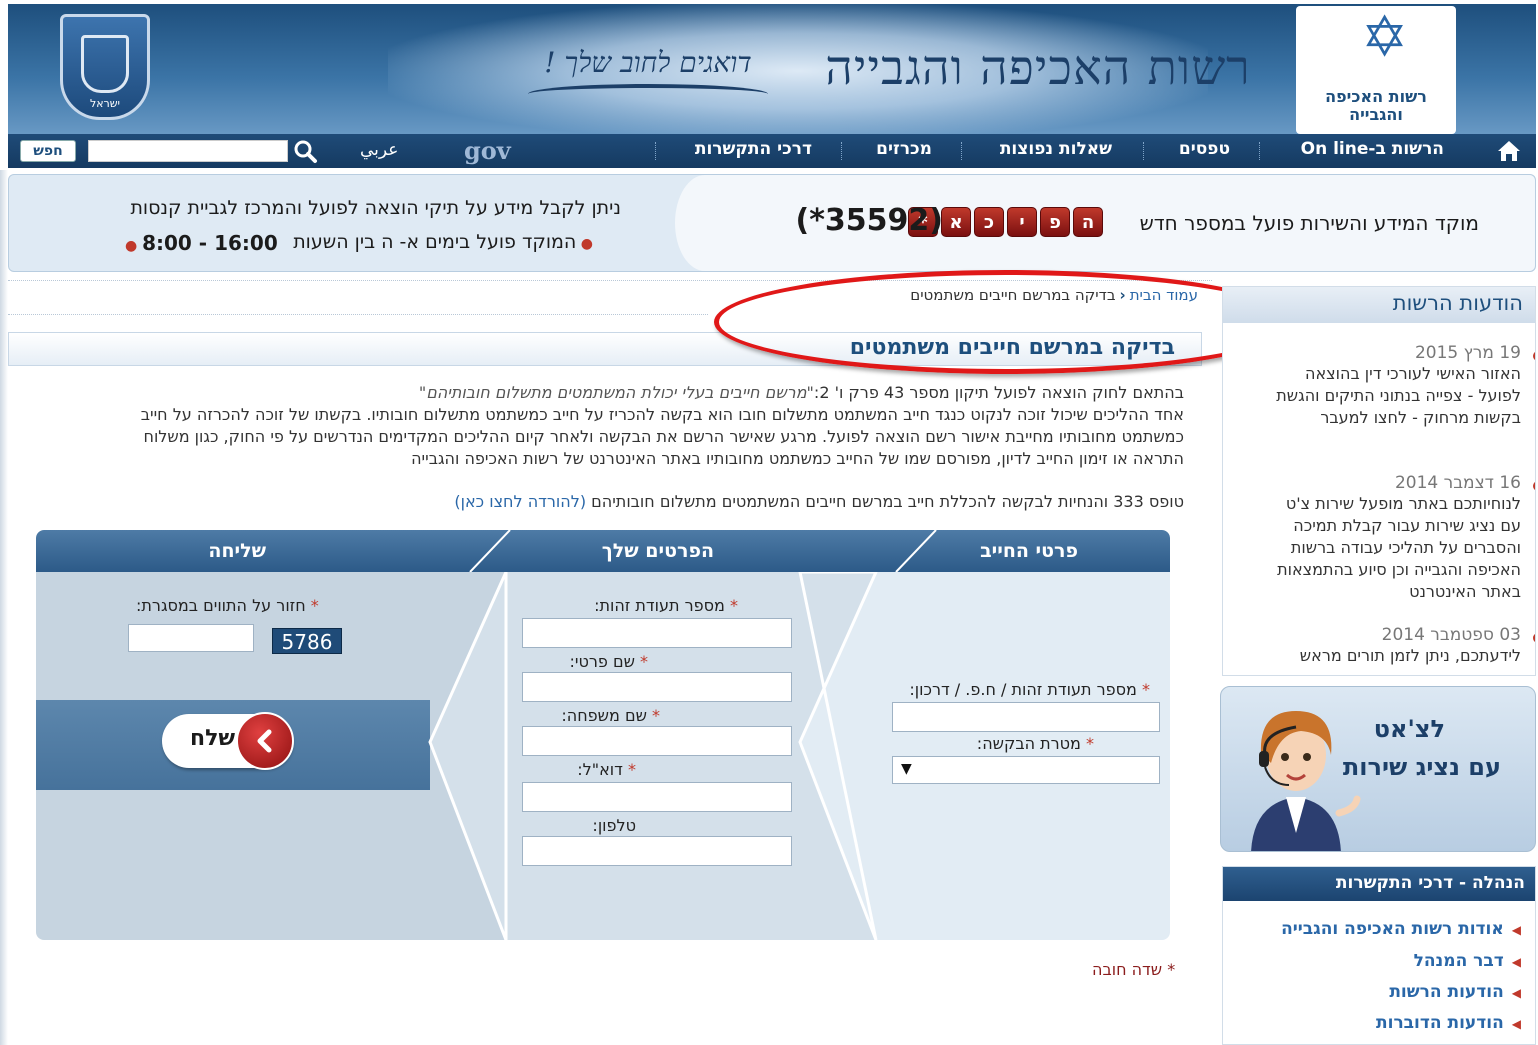 The image size is (1538, 1045). What do you see at coordinates (657, 551) in the screenshot?
I see `your-details-heading: הפרטים שלך` at bounding box center [657, 551].